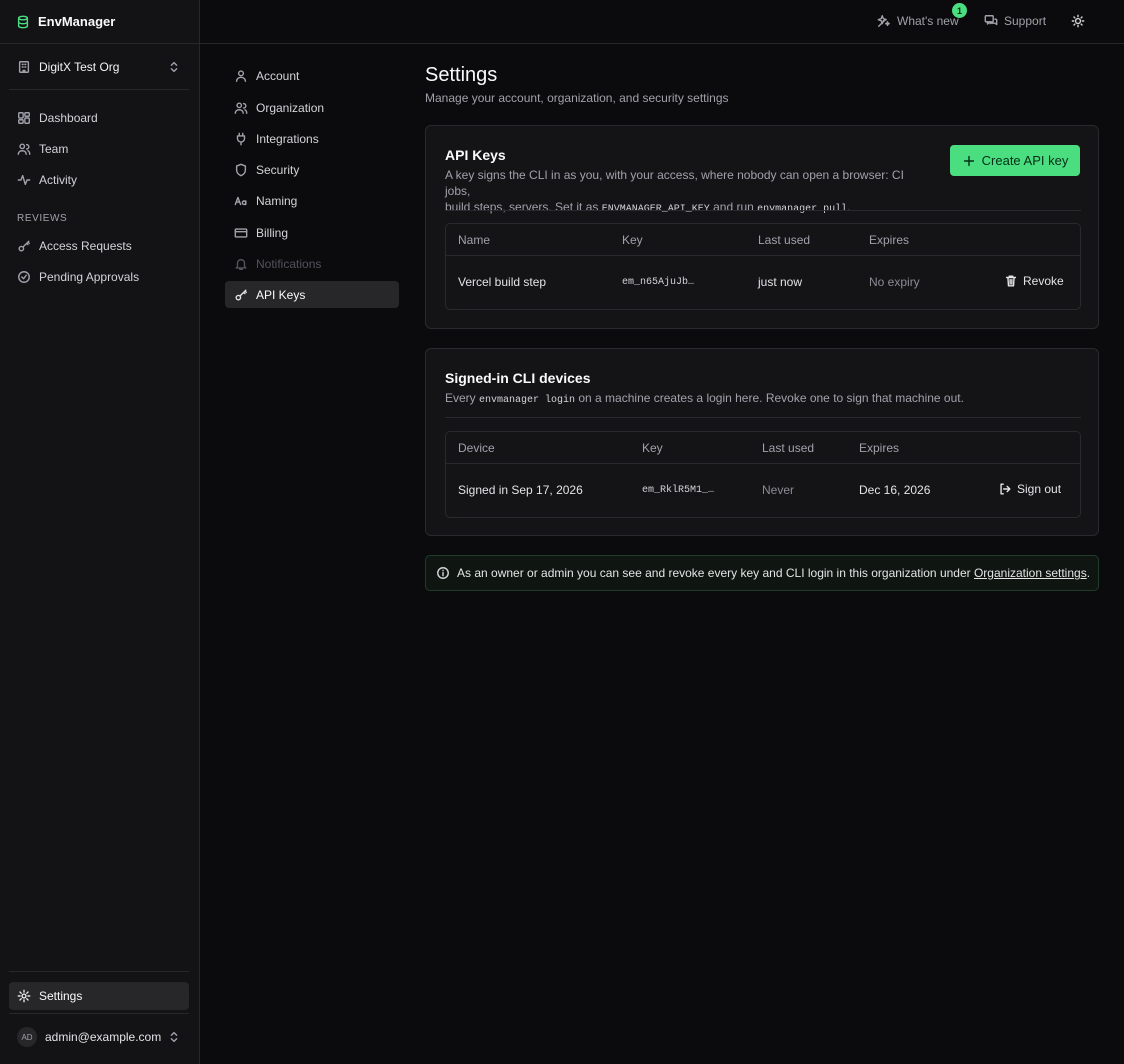 Image resolution: width=1124 pixels, height=1064 pixels. Describe the element at coordinates (884, 21) in the screenshot. I see `sparkles-icon` at that location.